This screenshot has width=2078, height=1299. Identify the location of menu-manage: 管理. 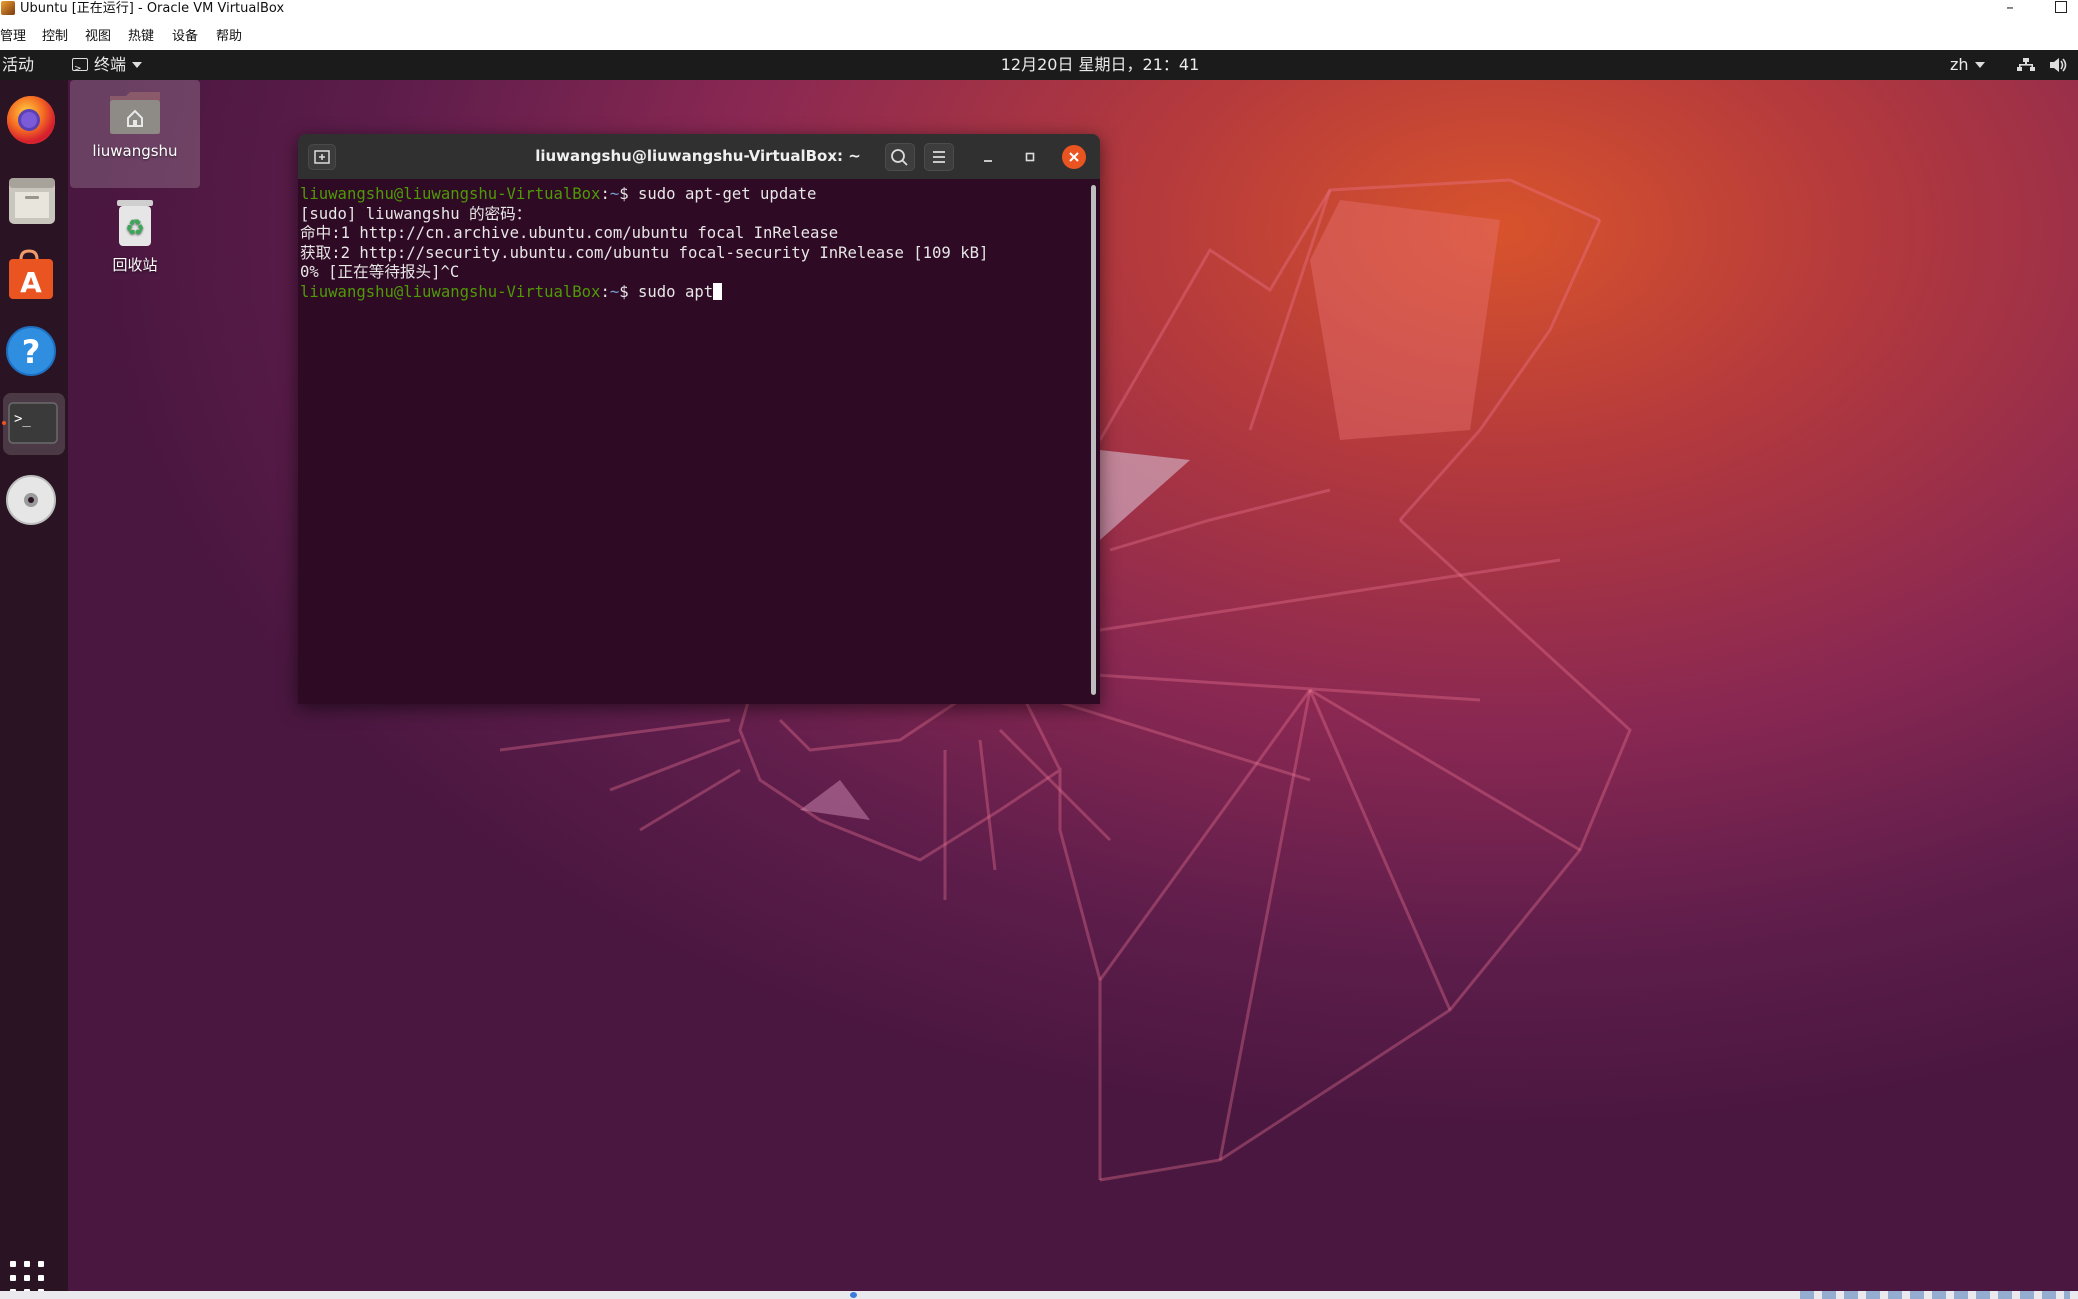
(13, 33).